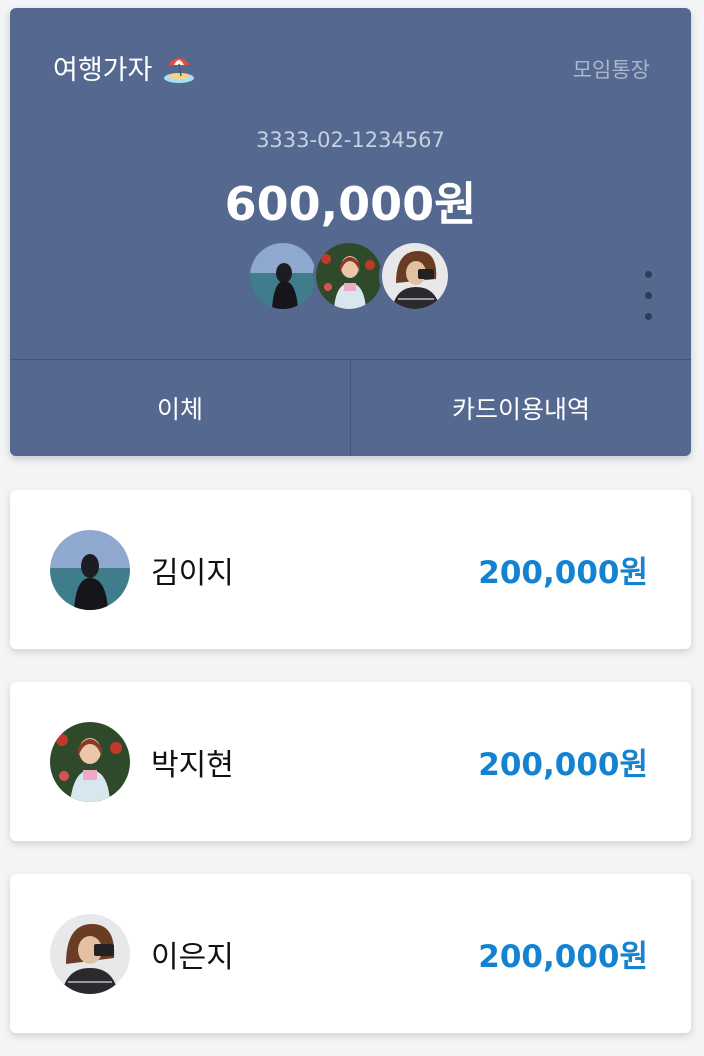 Image resolution: width=704 pixels, height=1056 pixels. Describe the element at coordinates (649, 295) in the screenshot. I see `more-options-icon` at that location.